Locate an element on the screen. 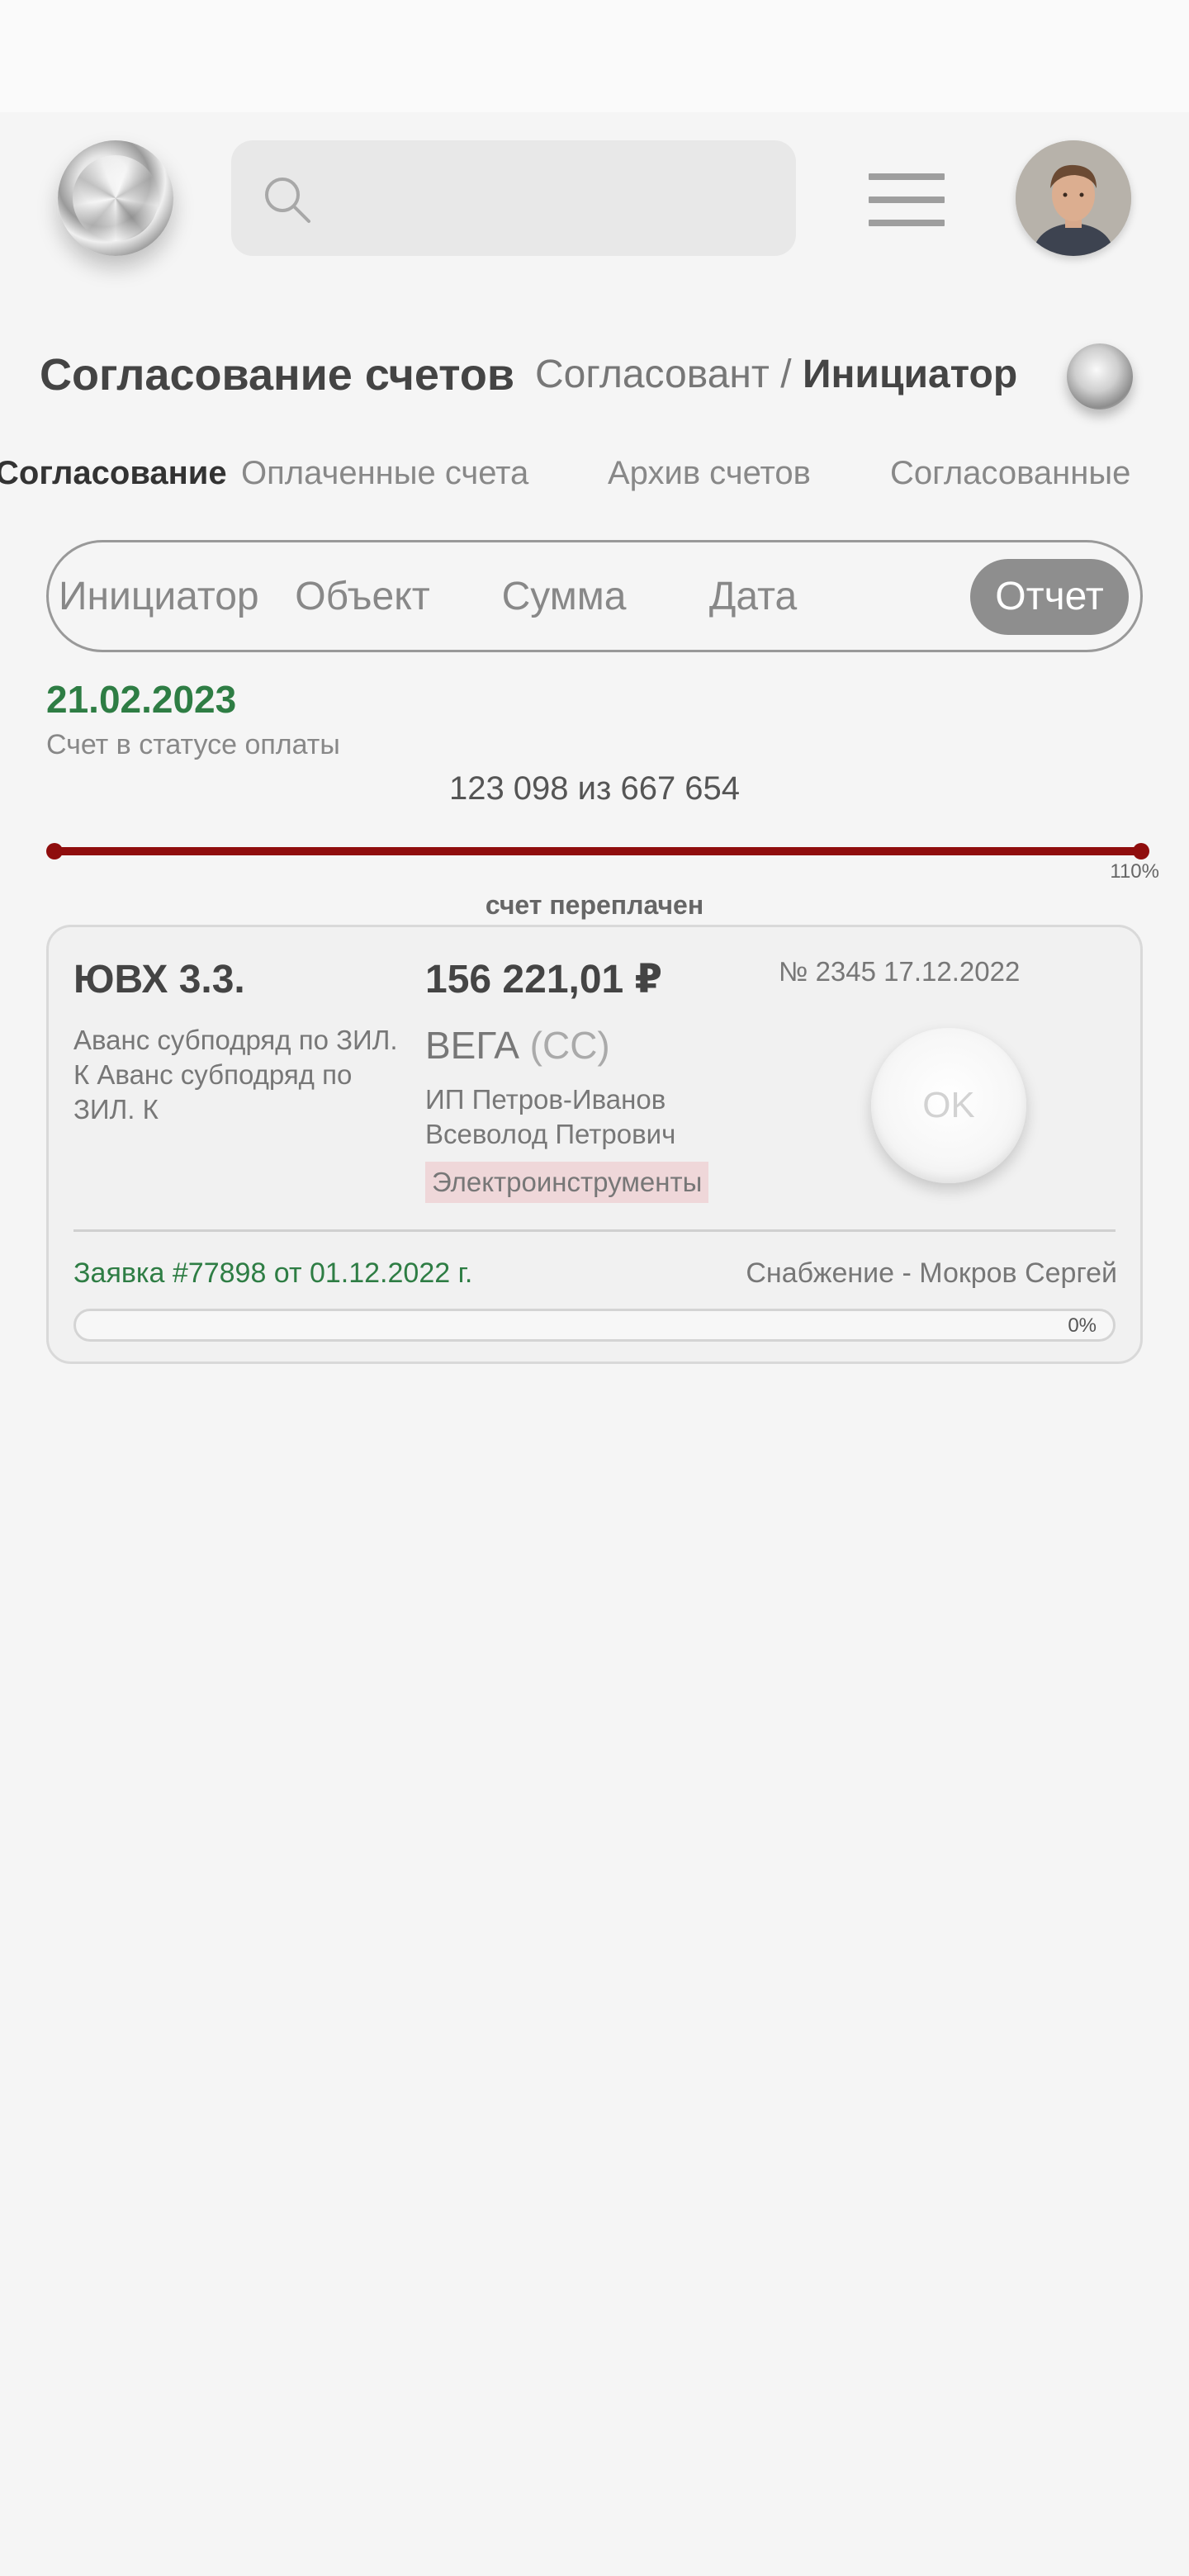 This screenshot has width=1189, height=2576. filter-initiator: Инициатор is located at coordinates (159, 597).